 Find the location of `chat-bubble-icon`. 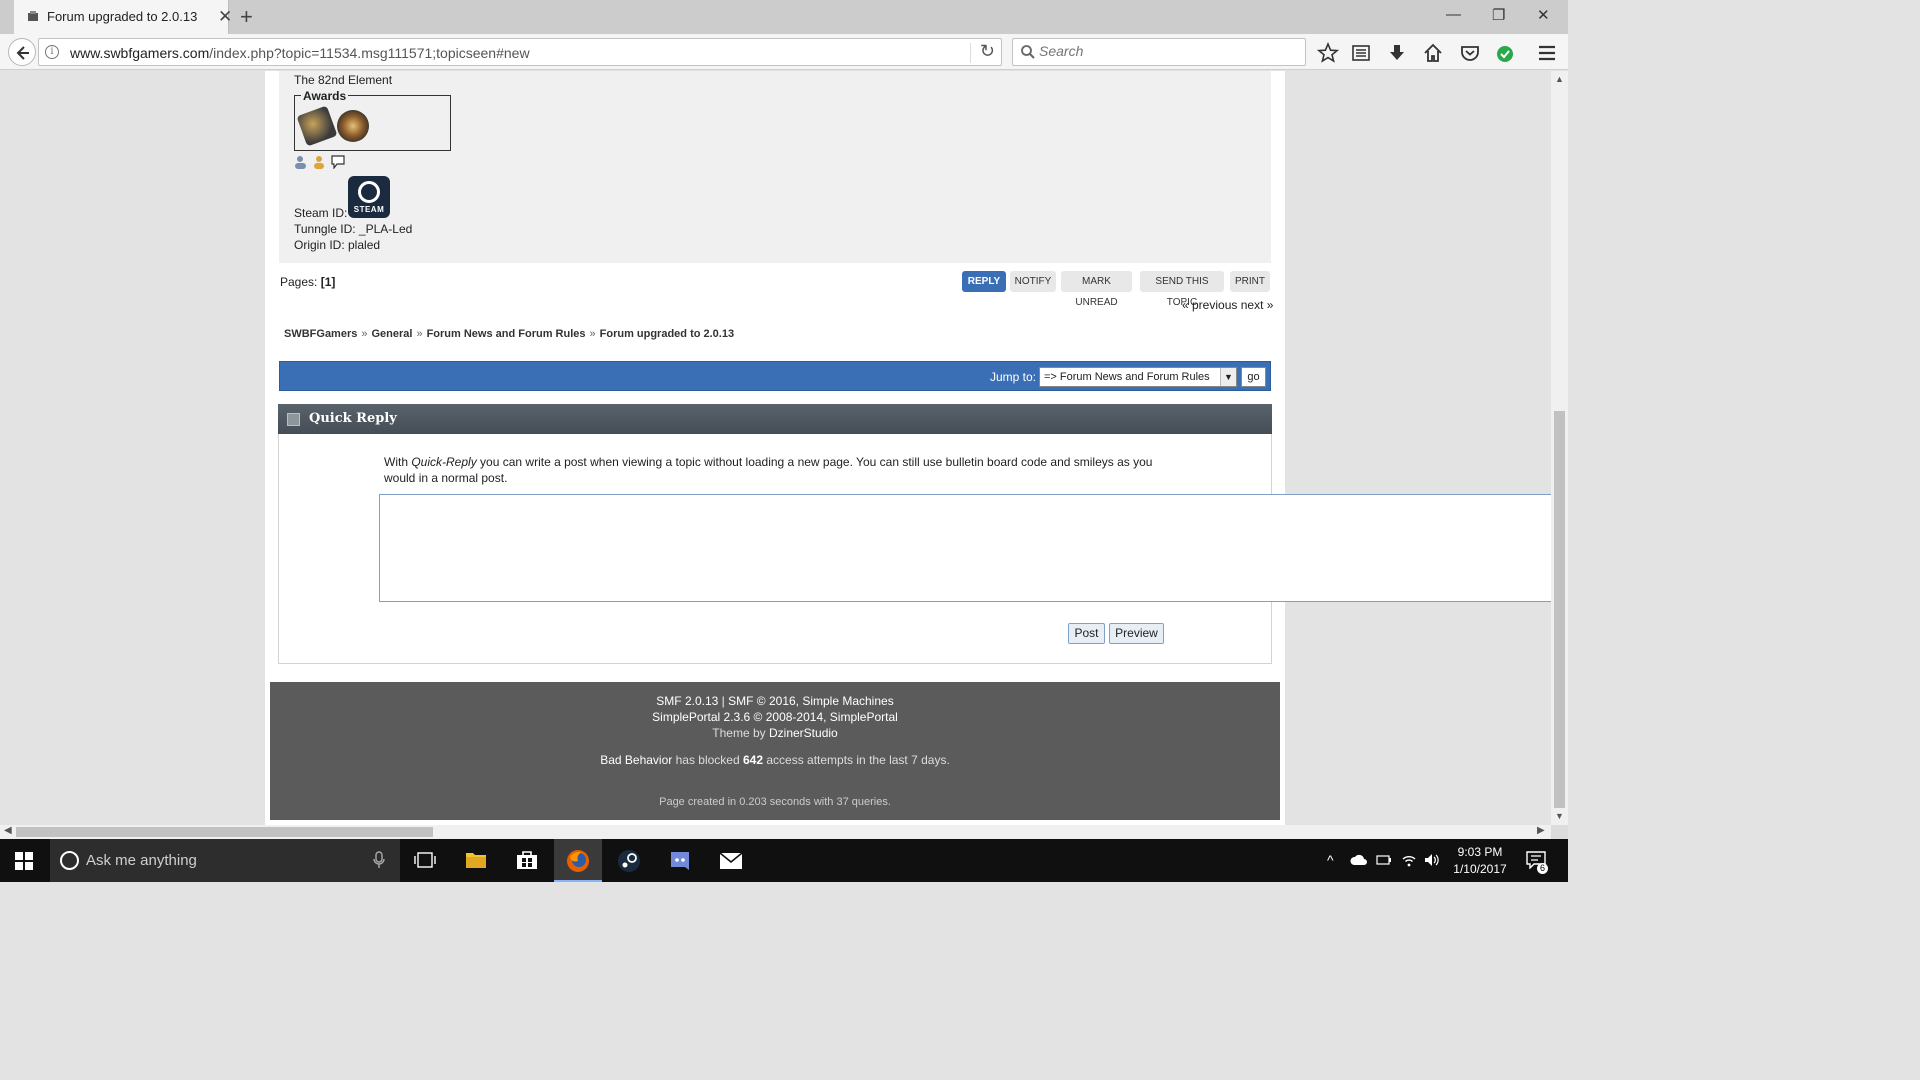

chat-bubble-icon is located at coordinates (338, 162).